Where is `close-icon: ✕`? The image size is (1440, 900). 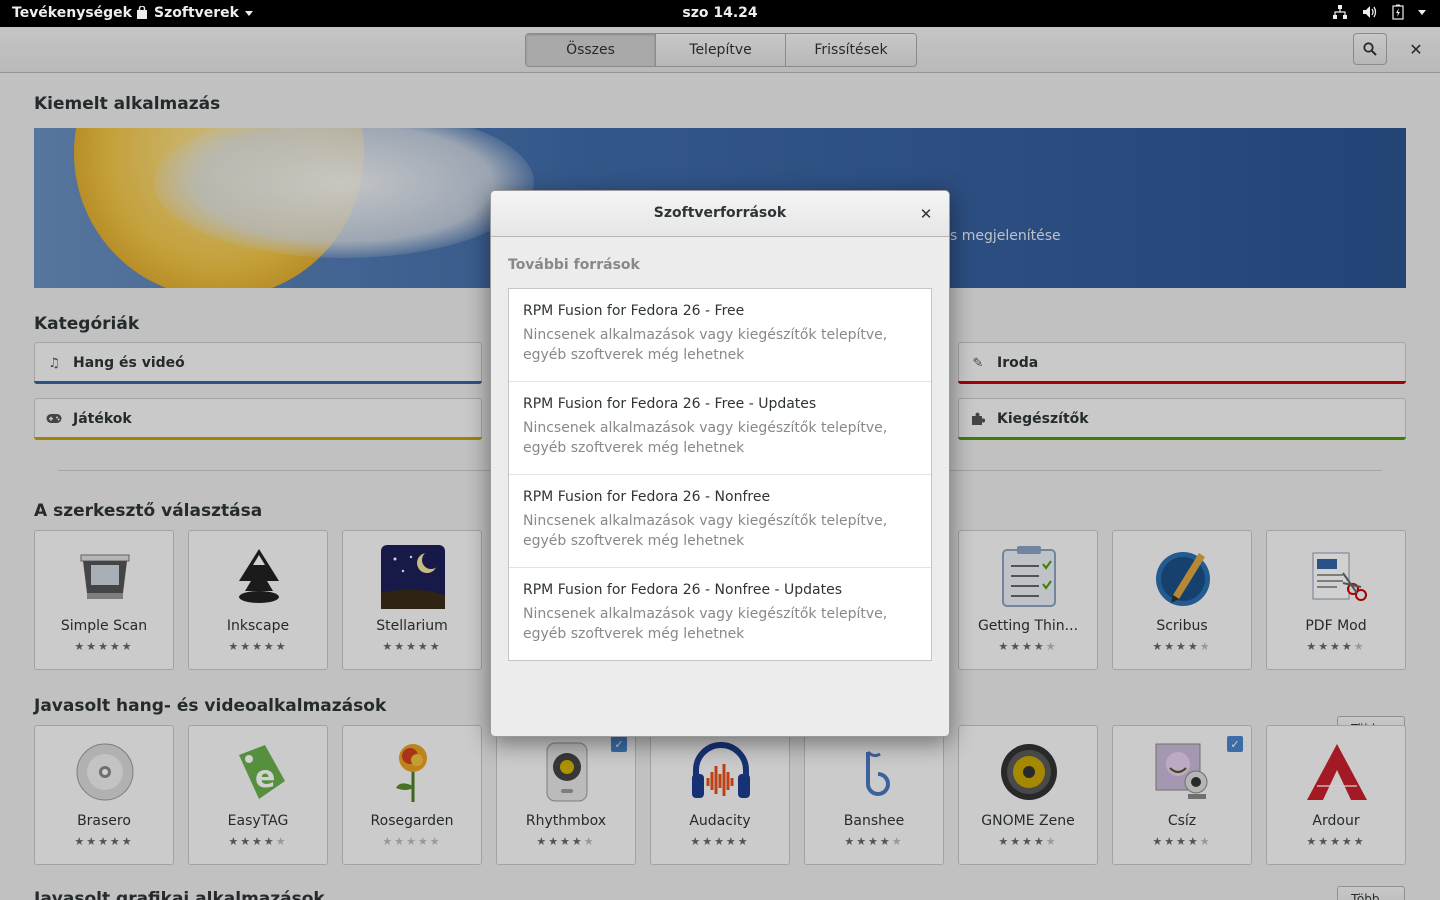
close-icon: ✕ is located at coordinates (926, 214).